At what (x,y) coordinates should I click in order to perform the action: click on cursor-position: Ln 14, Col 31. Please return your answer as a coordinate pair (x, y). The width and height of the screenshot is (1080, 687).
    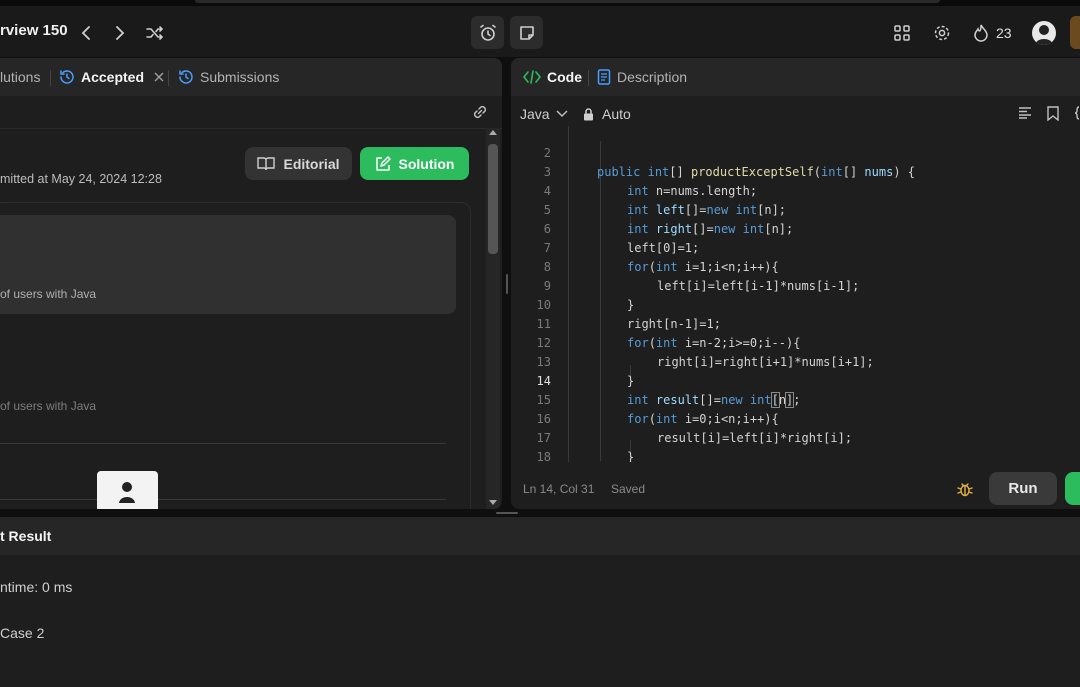
    Looking at the image, I should click on (559, 489).